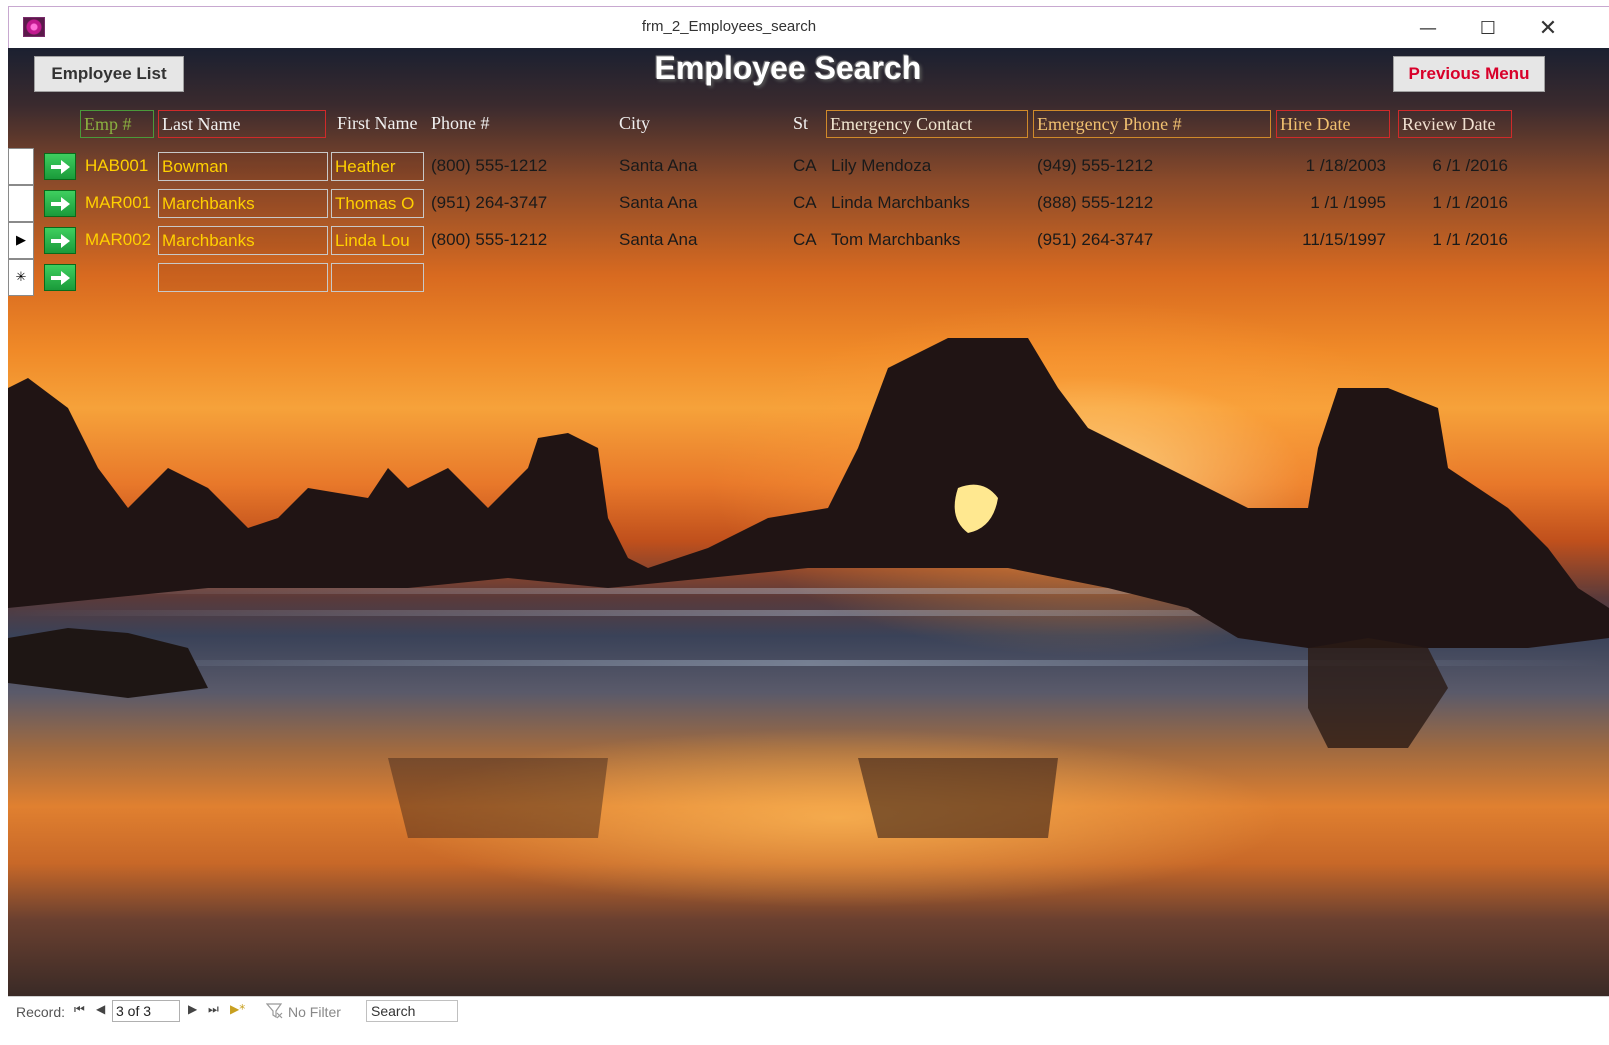  I want to click on record-label: Record:, so click(41, 1012).